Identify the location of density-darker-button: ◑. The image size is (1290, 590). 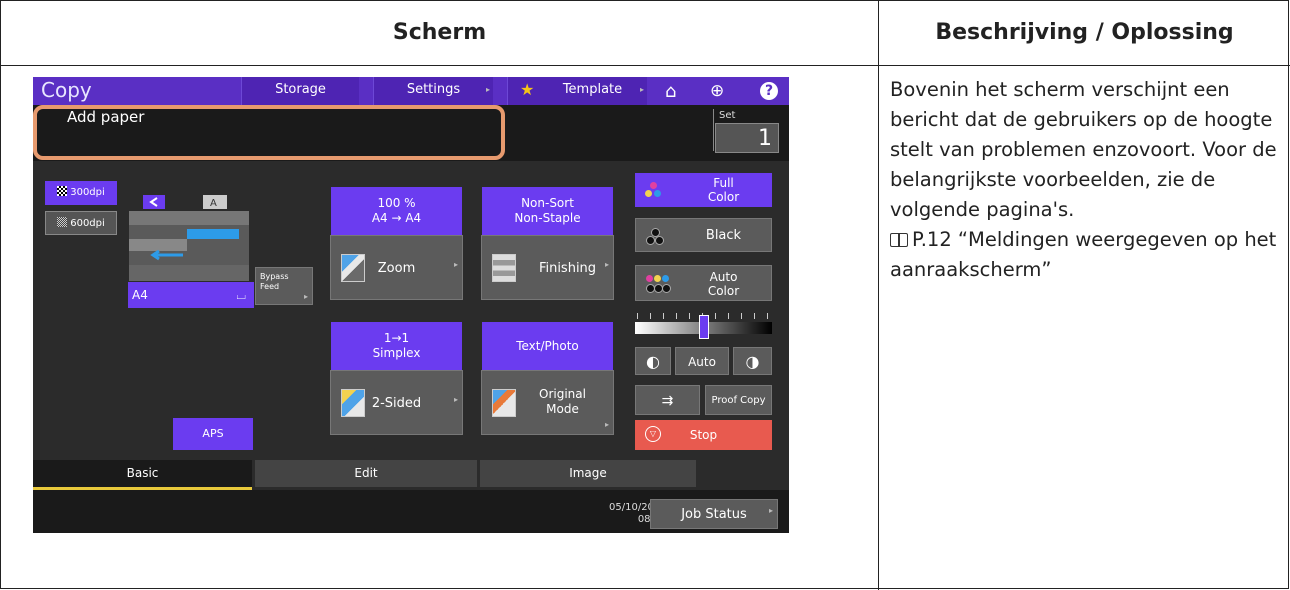
(752, 361).